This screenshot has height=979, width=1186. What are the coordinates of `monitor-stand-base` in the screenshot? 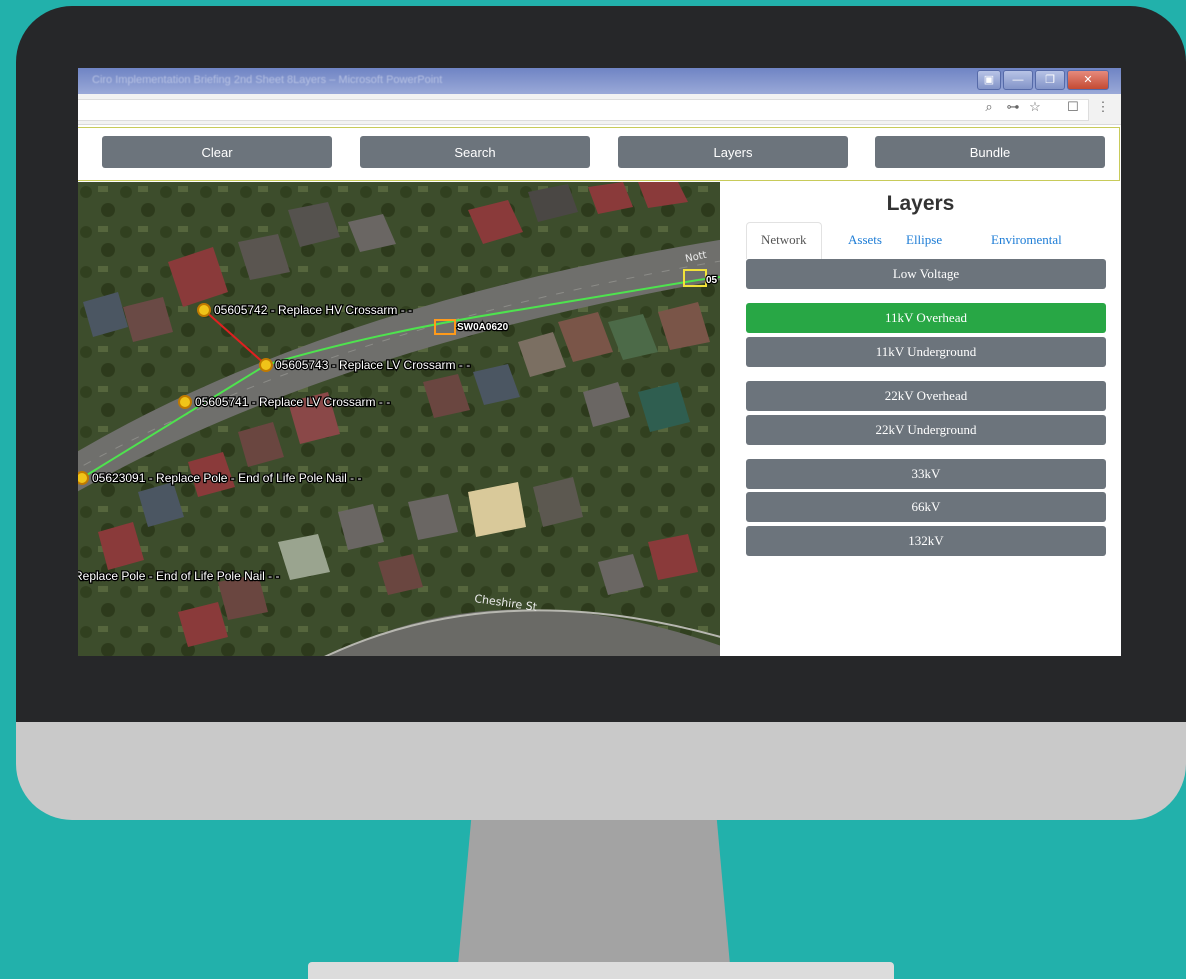 It's located at (601, 970).